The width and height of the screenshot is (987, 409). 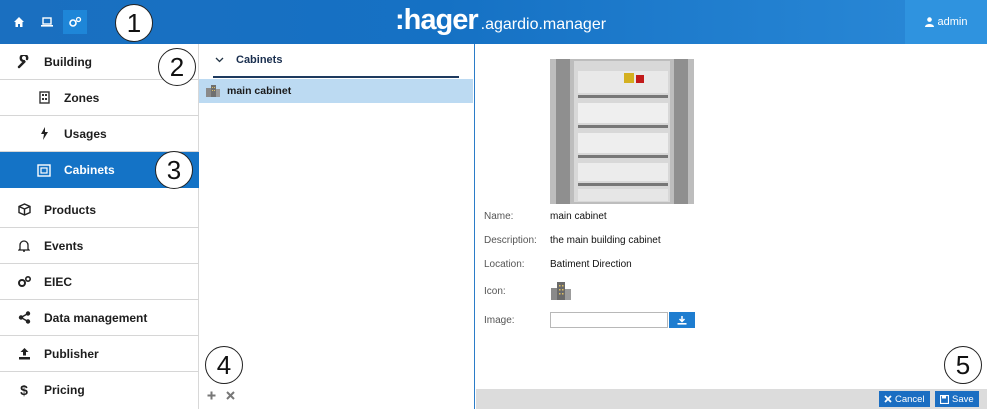 What do you see at coordinates (64, 390) in the screenshot?
I see `sidebar-item-label: Pricing` at bounding box center [64, 390].